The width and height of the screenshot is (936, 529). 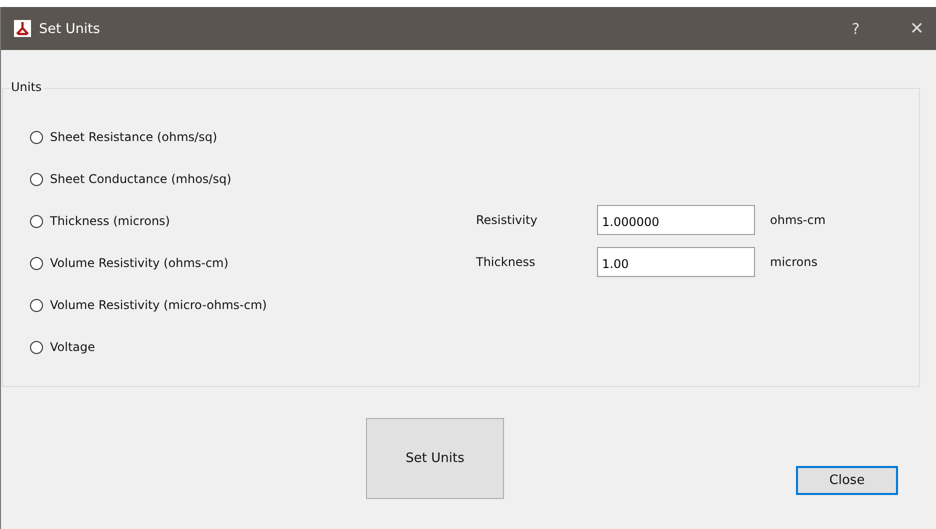 I want to click on close-dialog-button: Close, so click(x=847, y=480).